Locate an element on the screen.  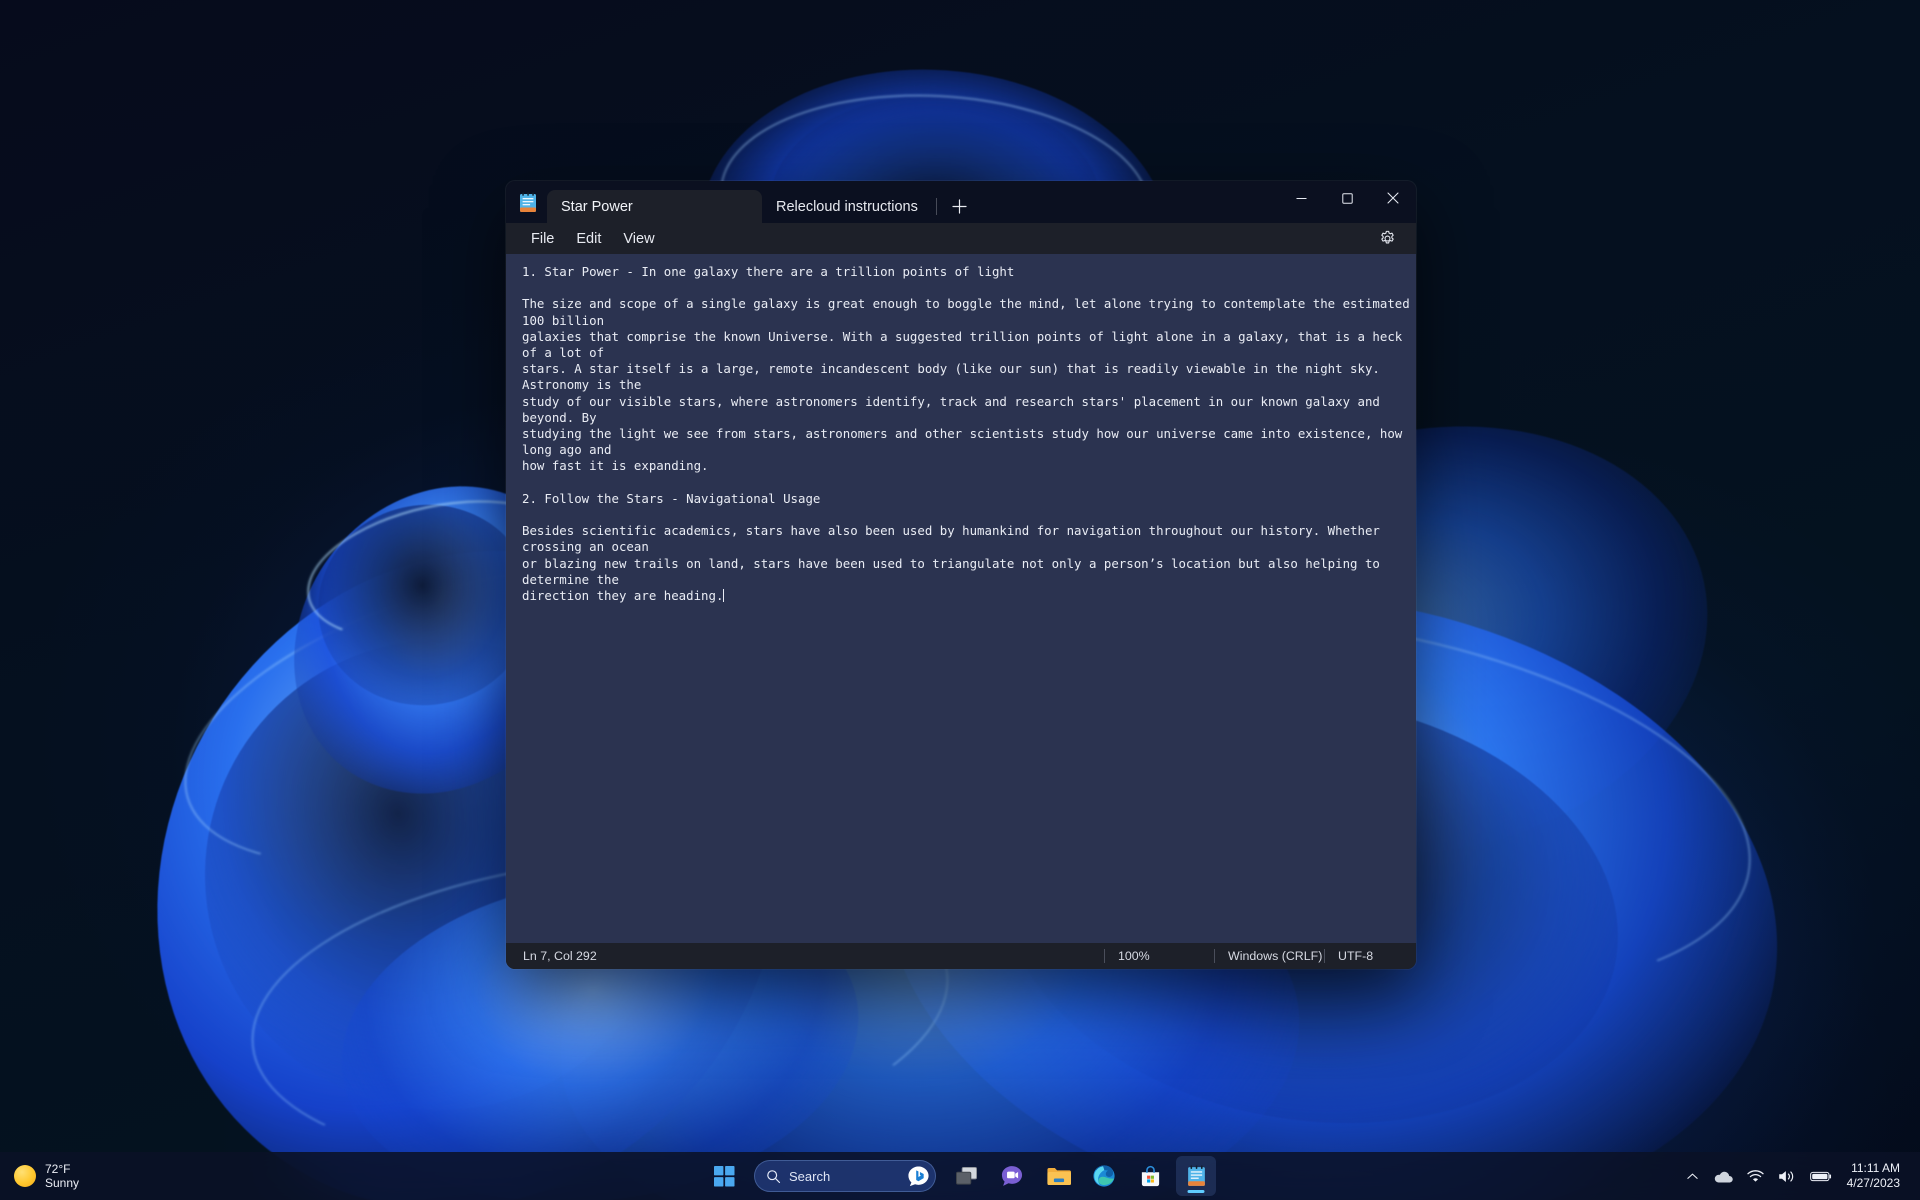
taskbar-item-file-explorer is located at coordinates (1058, 1176).